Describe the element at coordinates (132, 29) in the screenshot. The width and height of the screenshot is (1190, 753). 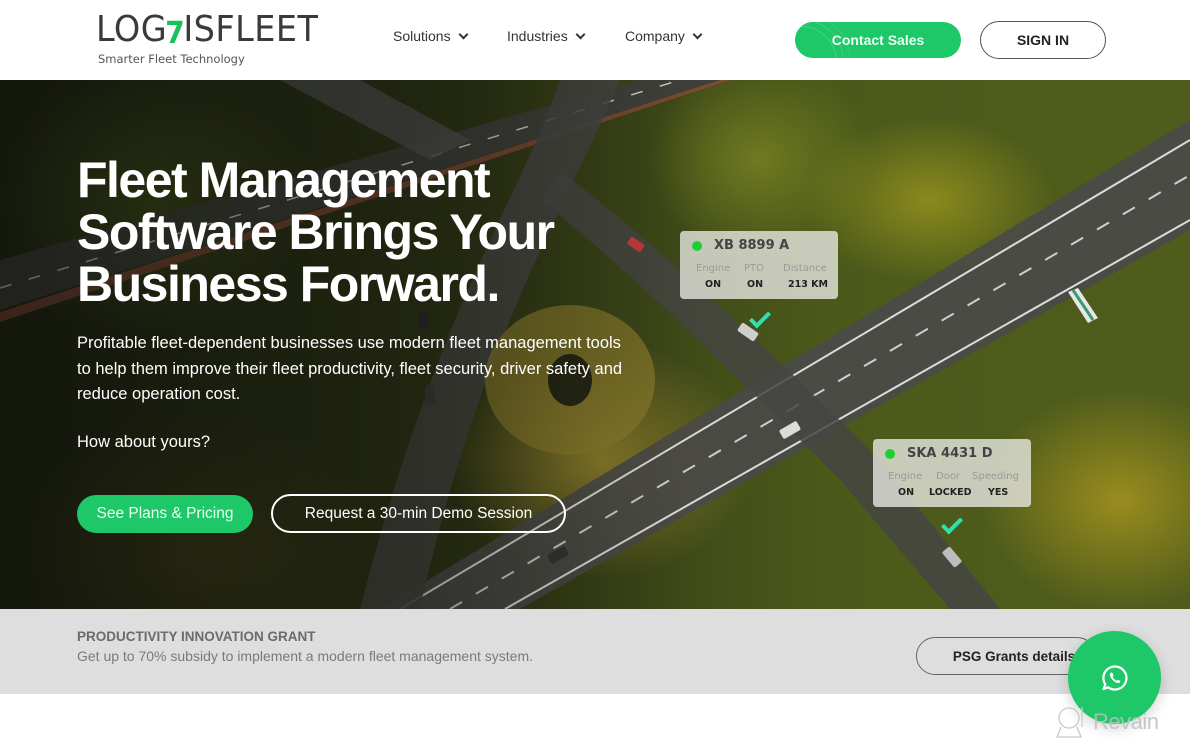
I see `logo-text-start: LOG` at that location.